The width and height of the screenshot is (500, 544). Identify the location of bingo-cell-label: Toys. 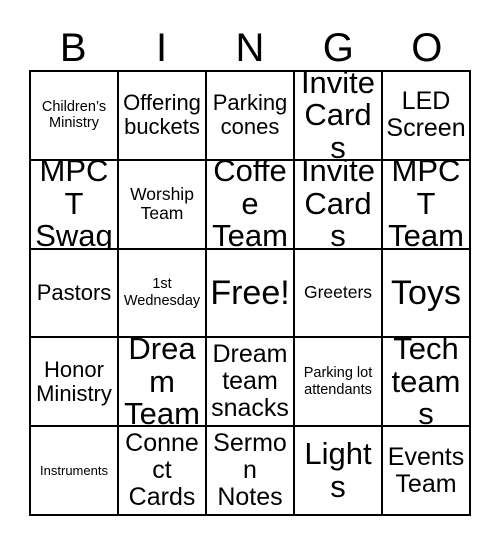
(426, 292).